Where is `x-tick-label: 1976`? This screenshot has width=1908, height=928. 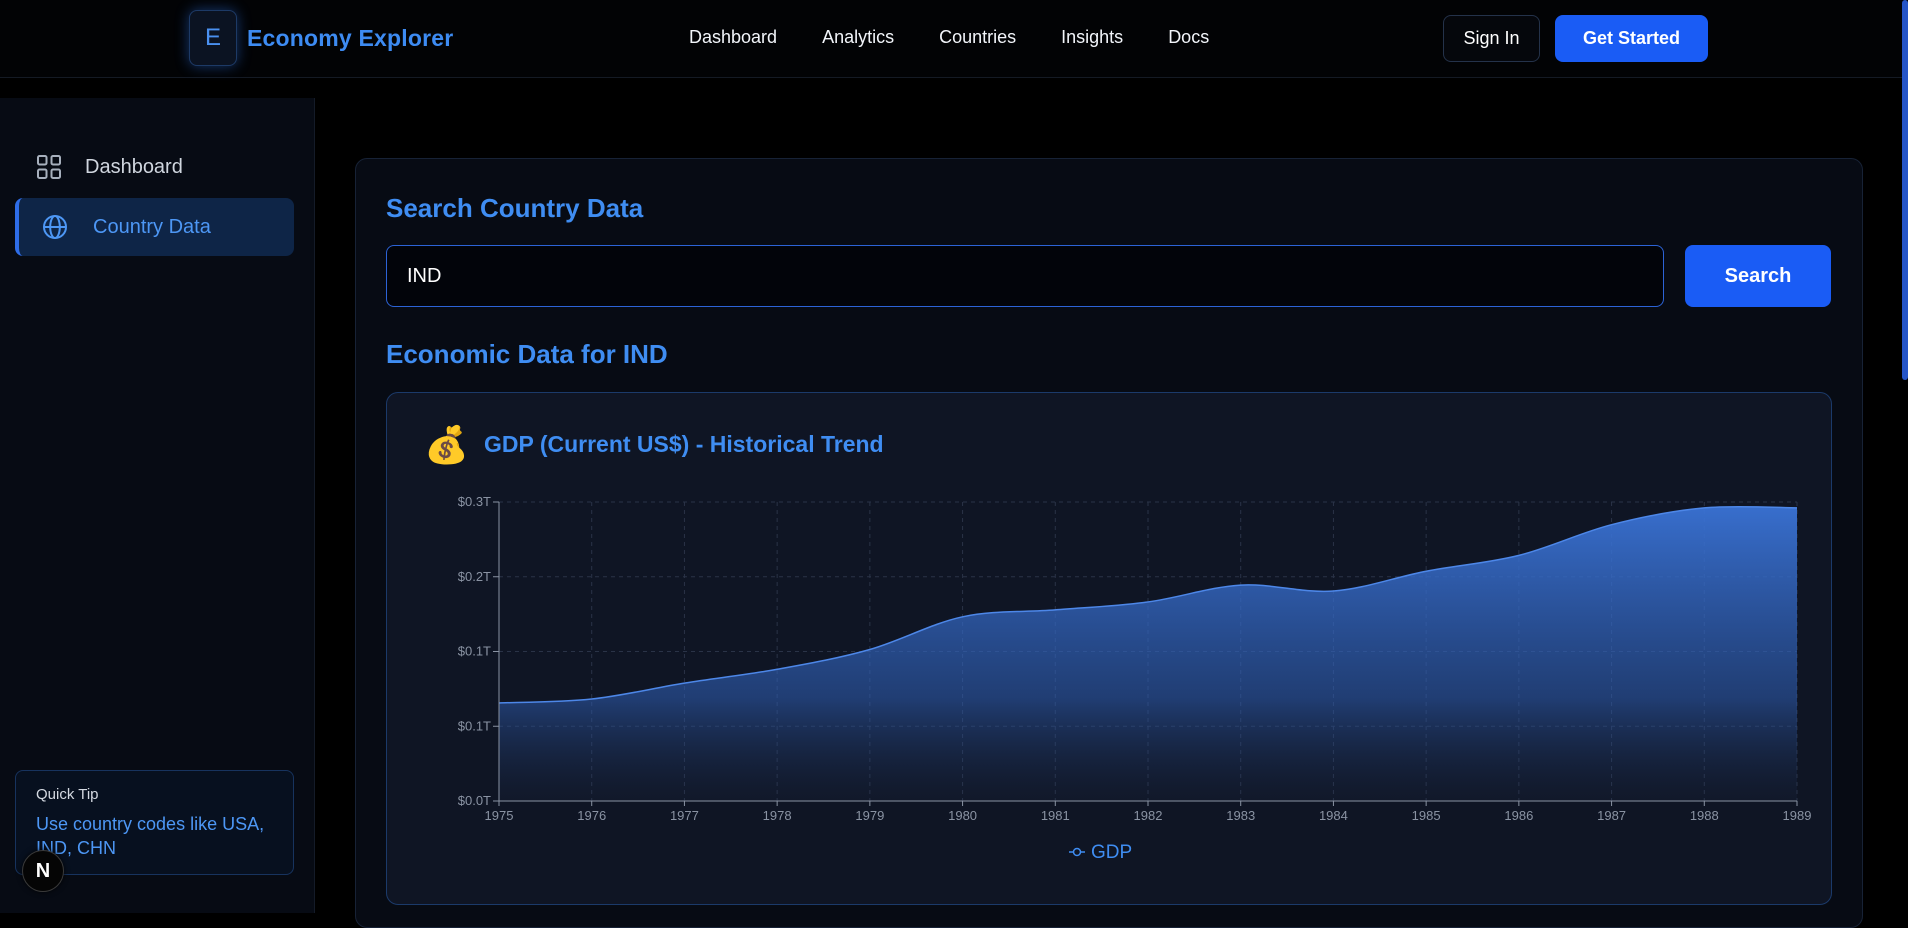
x-tick-label: 1976 is located at coordinates (591, 815).